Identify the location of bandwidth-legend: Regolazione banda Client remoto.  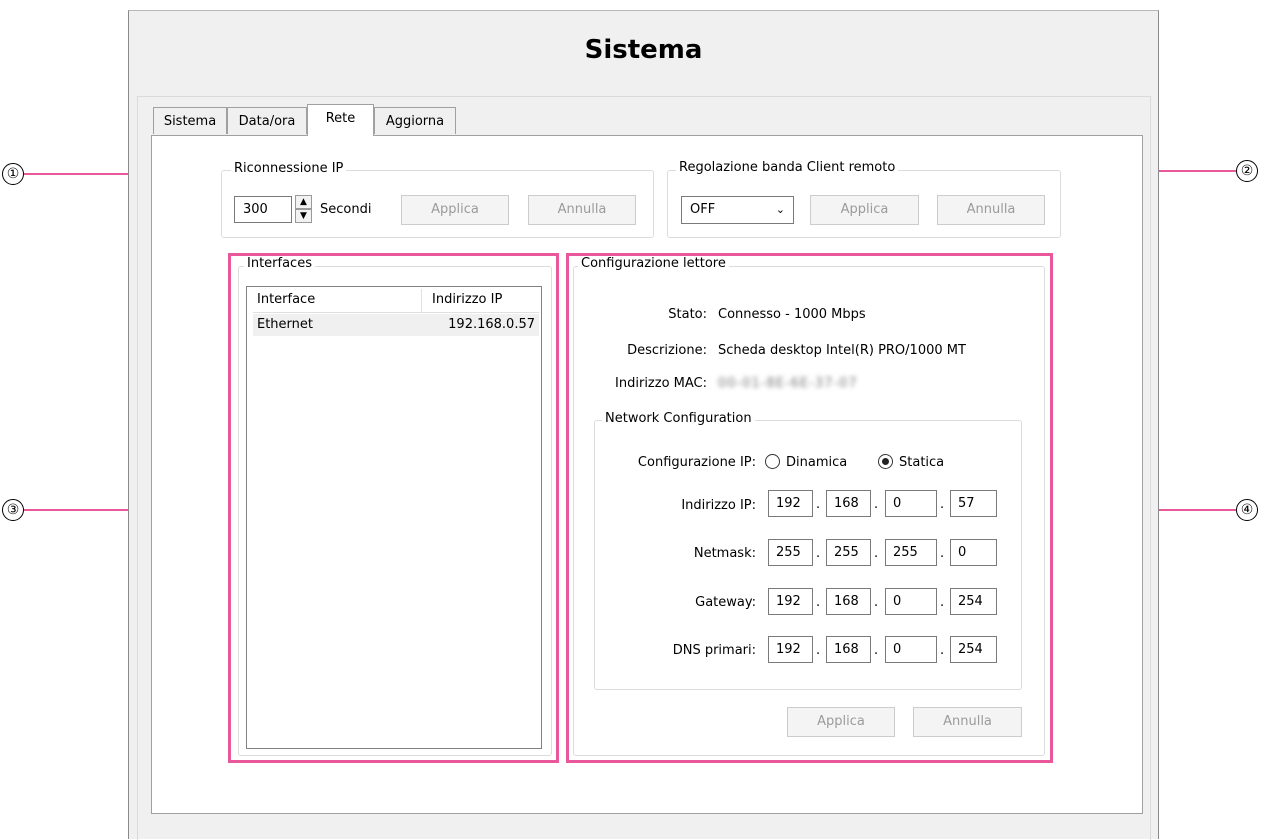
(787, 167).